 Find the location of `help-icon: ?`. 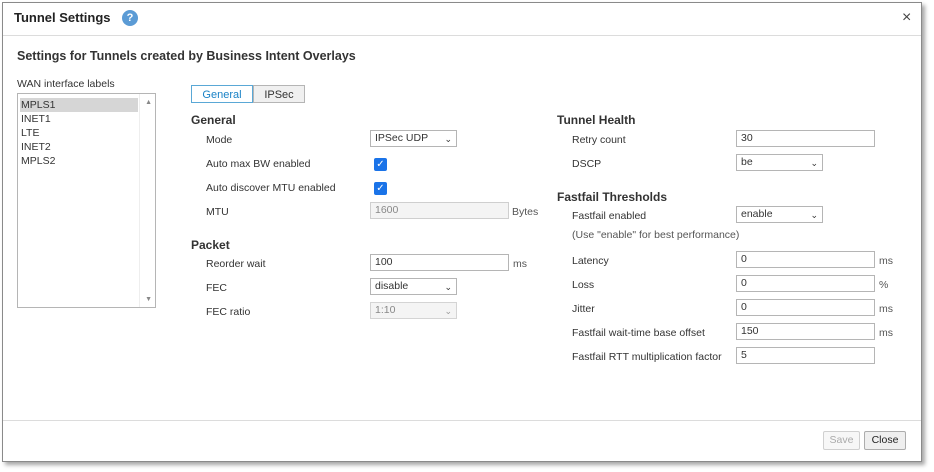

help-icon: ? is located at coordinates (130, 18).